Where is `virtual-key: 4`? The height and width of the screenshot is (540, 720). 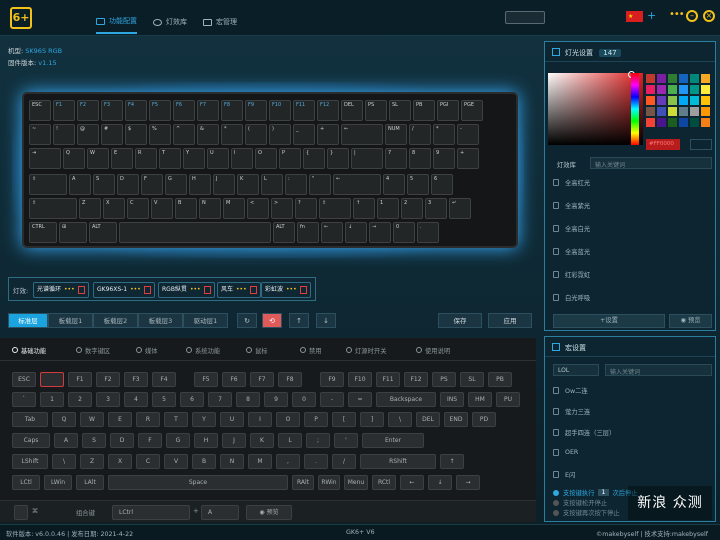 virtual-key: 4 is located at coordinates (136, 399).